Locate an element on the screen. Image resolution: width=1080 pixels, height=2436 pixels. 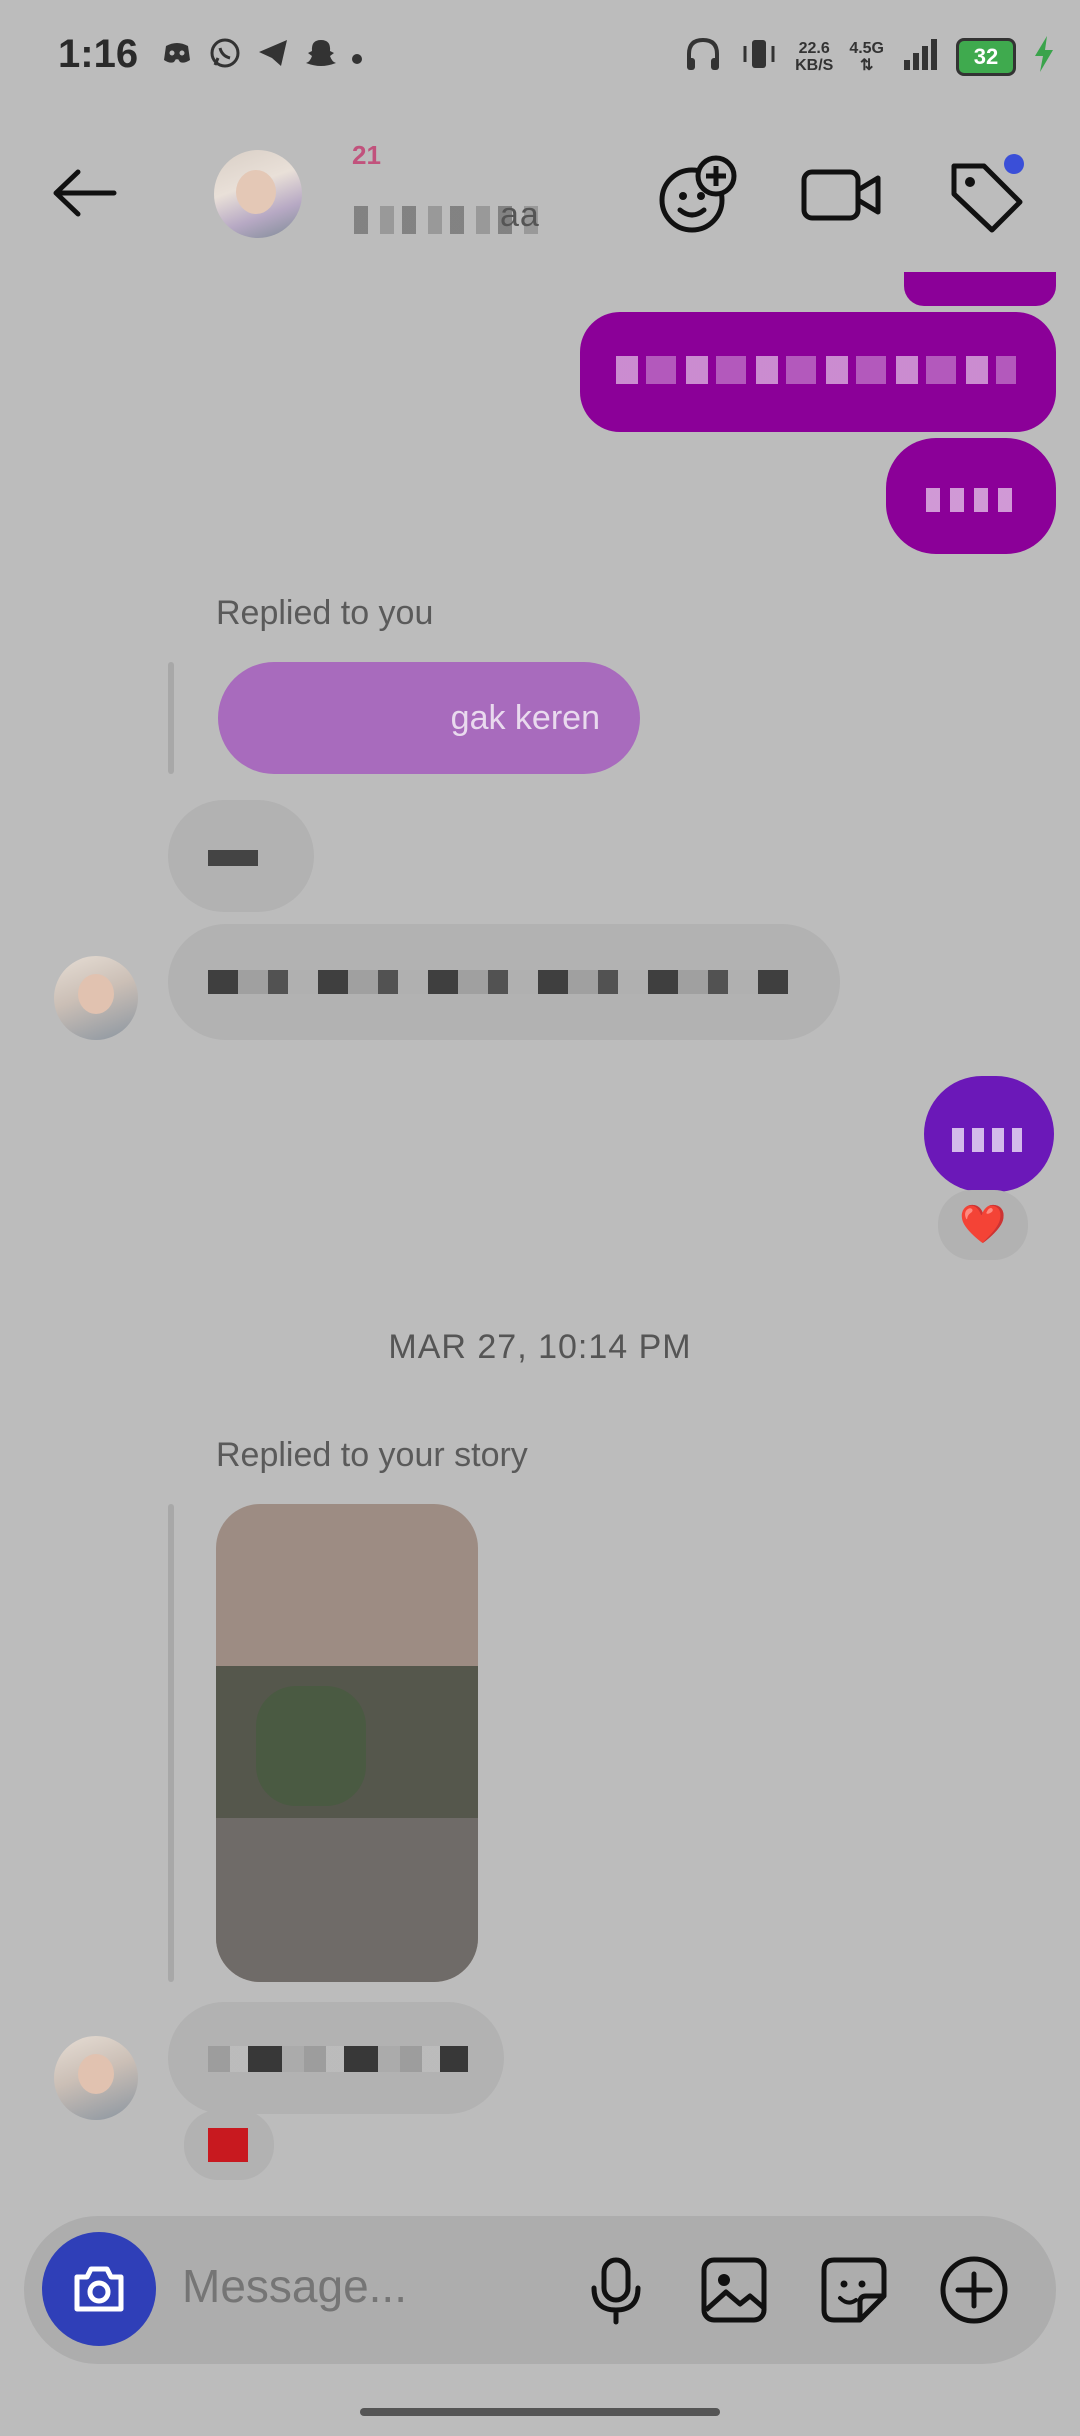
outgoing-message-short is located at coordinates (971, 496).